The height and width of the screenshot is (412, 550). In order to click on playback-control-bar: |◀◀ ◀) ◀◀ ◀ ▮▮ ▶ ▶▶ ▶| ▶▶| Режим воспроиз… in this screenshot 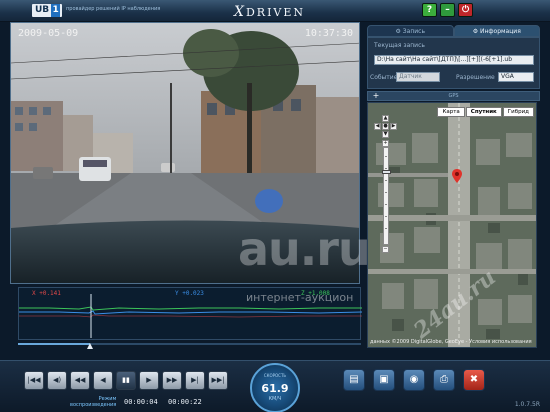, I will do `click(275, 386)`.